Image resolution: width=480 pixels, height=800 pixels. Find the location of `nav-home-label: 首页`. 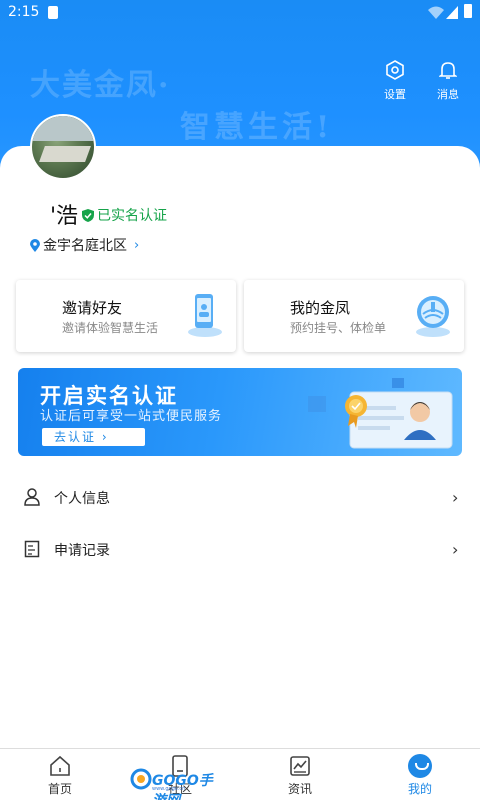

nav-home-label: 首页 is located at coordinates (59, 789).